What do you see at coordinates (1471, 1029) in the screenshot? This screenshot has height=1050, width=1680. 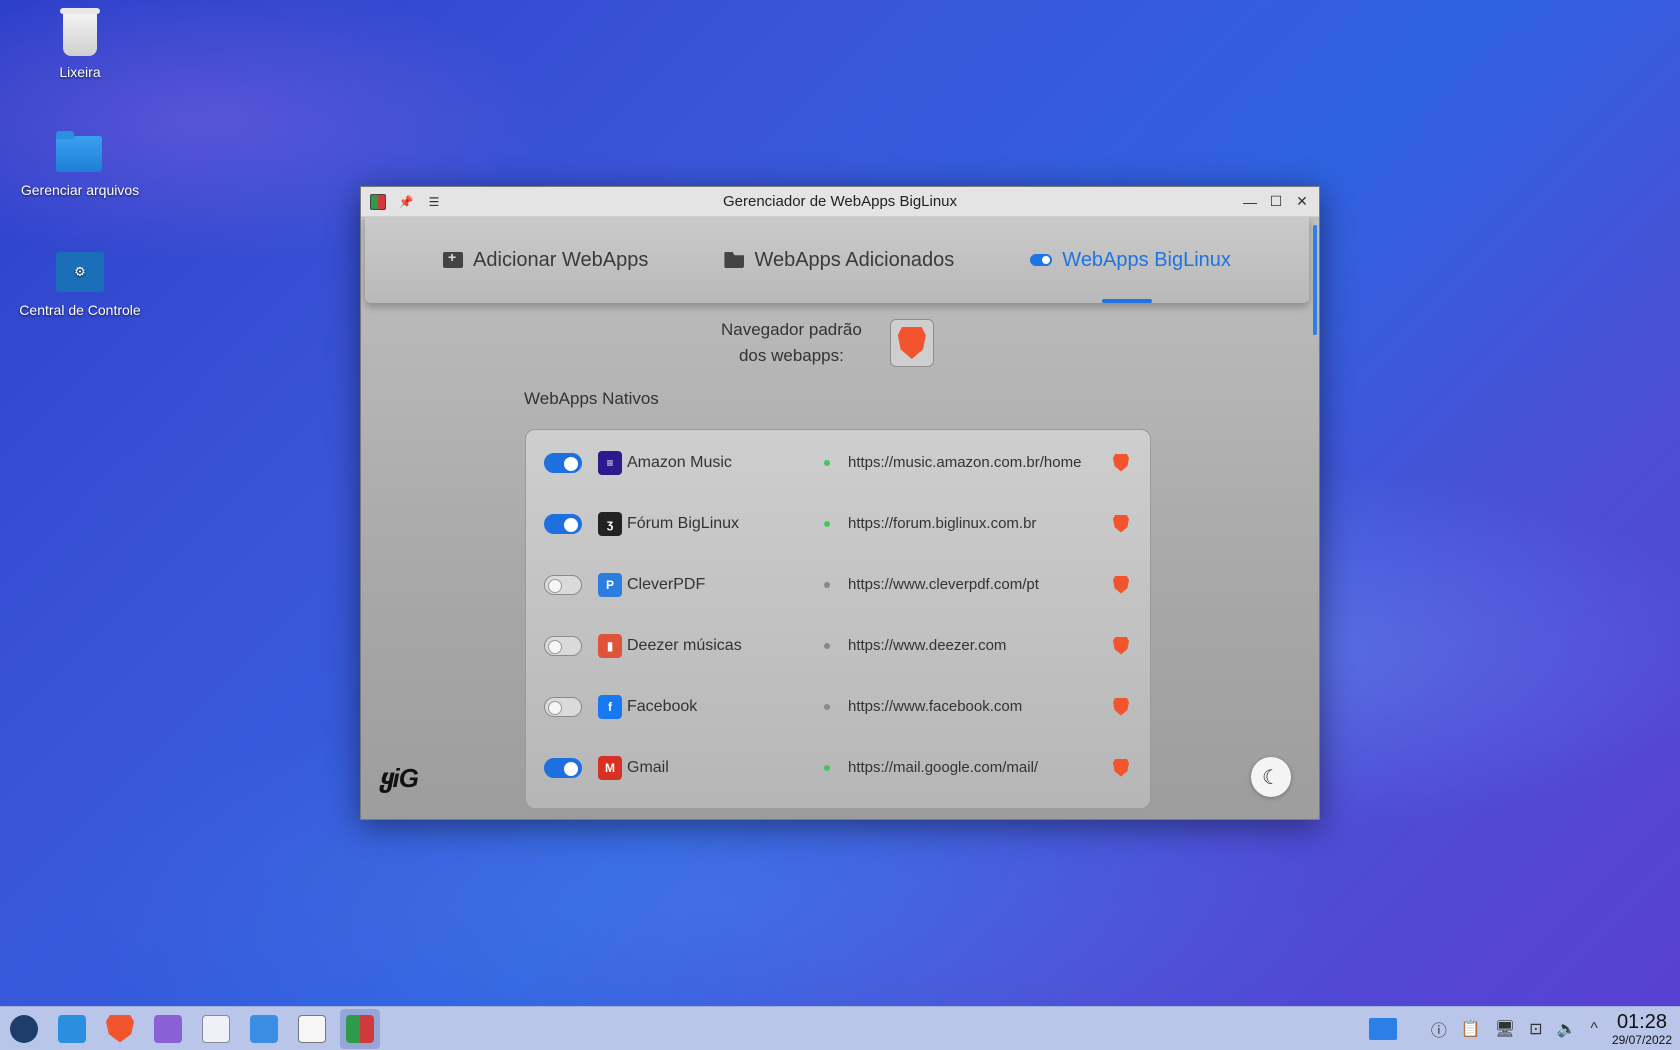 I see `clipboard-icon: 📋` at bounding box center [1471, 1029].